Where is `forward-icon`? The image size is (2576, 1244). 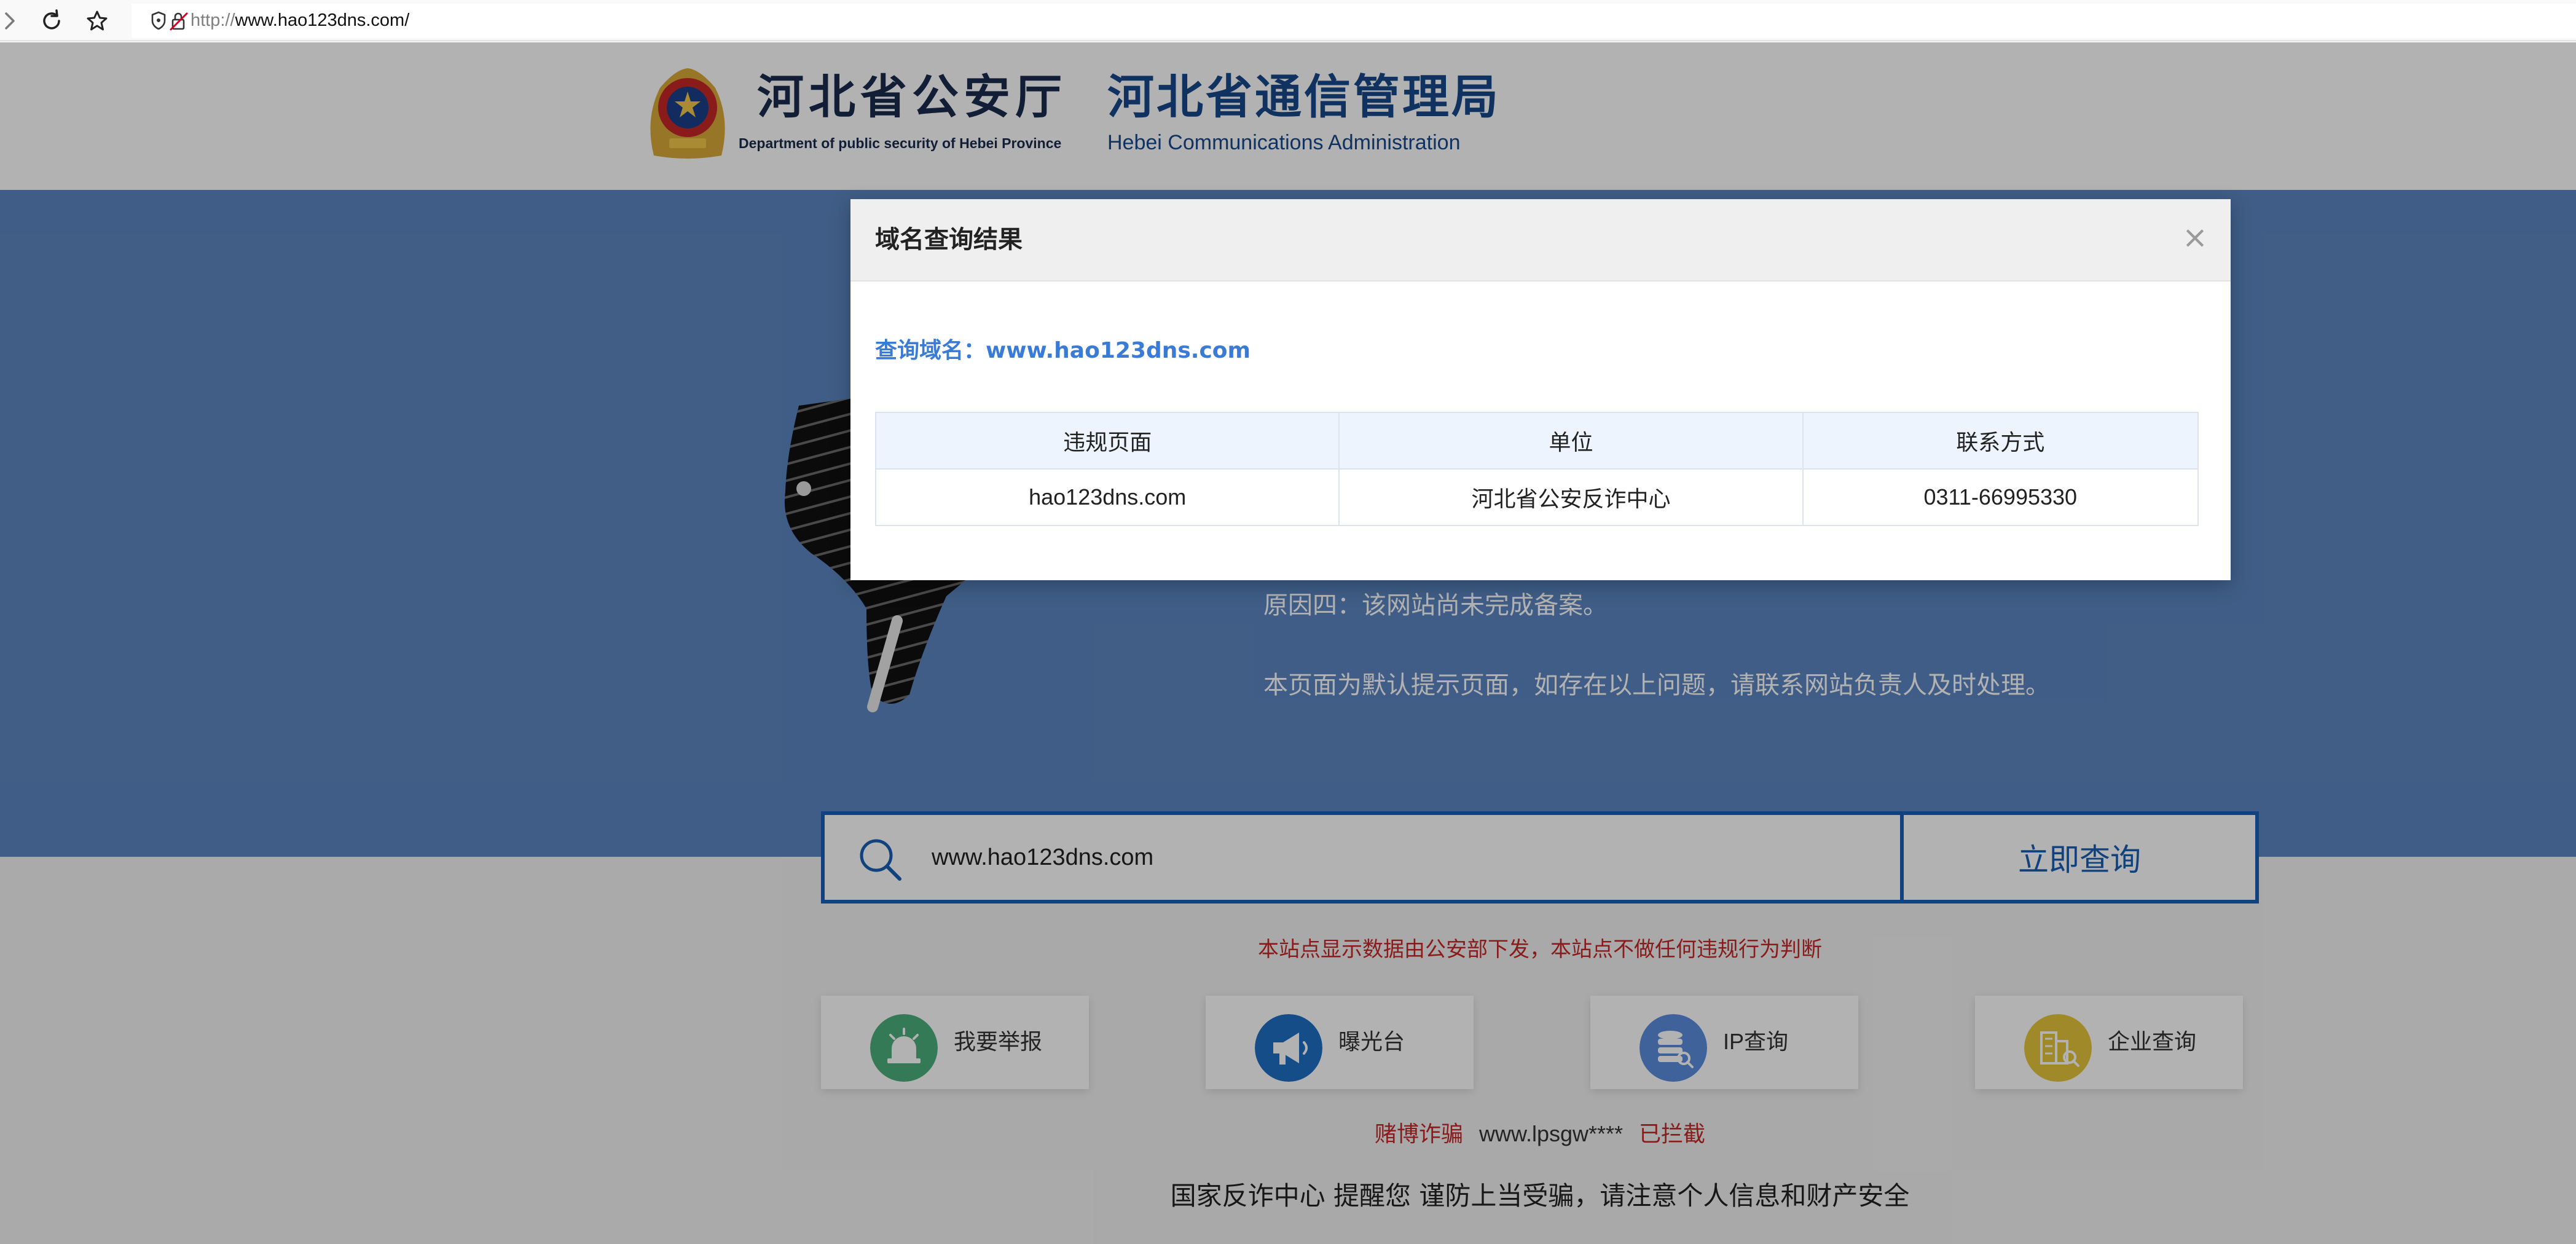
forward-icon is located at coordinates (16, 21).